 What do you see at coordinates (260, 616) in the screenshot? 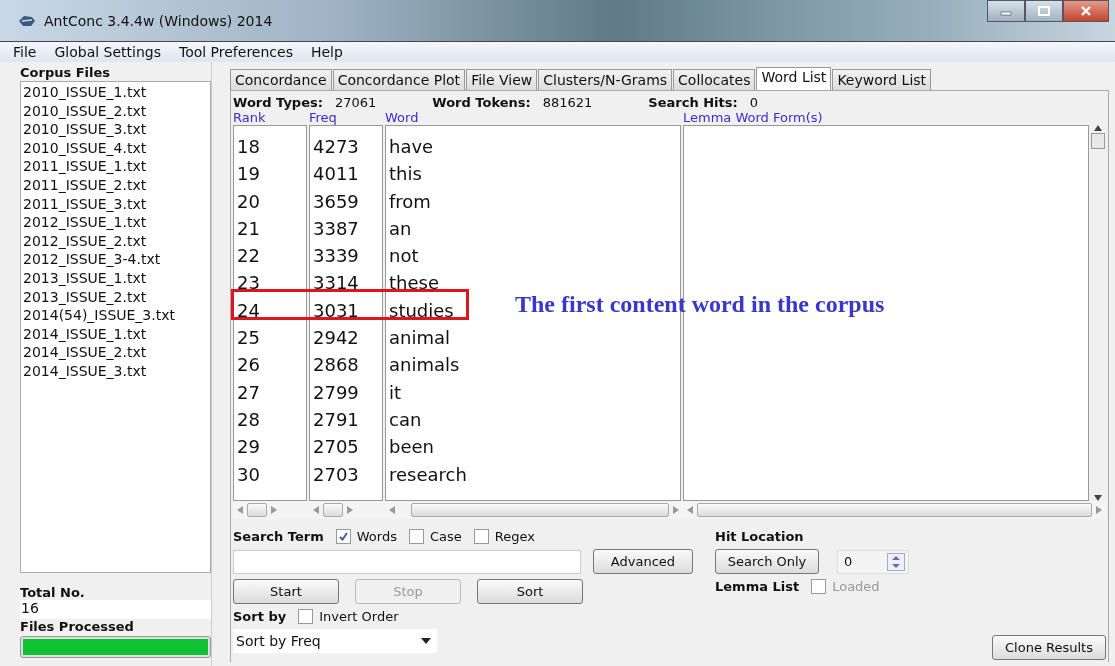
I see `sort-by-label: Sort by` at bounding box center [260, 616].